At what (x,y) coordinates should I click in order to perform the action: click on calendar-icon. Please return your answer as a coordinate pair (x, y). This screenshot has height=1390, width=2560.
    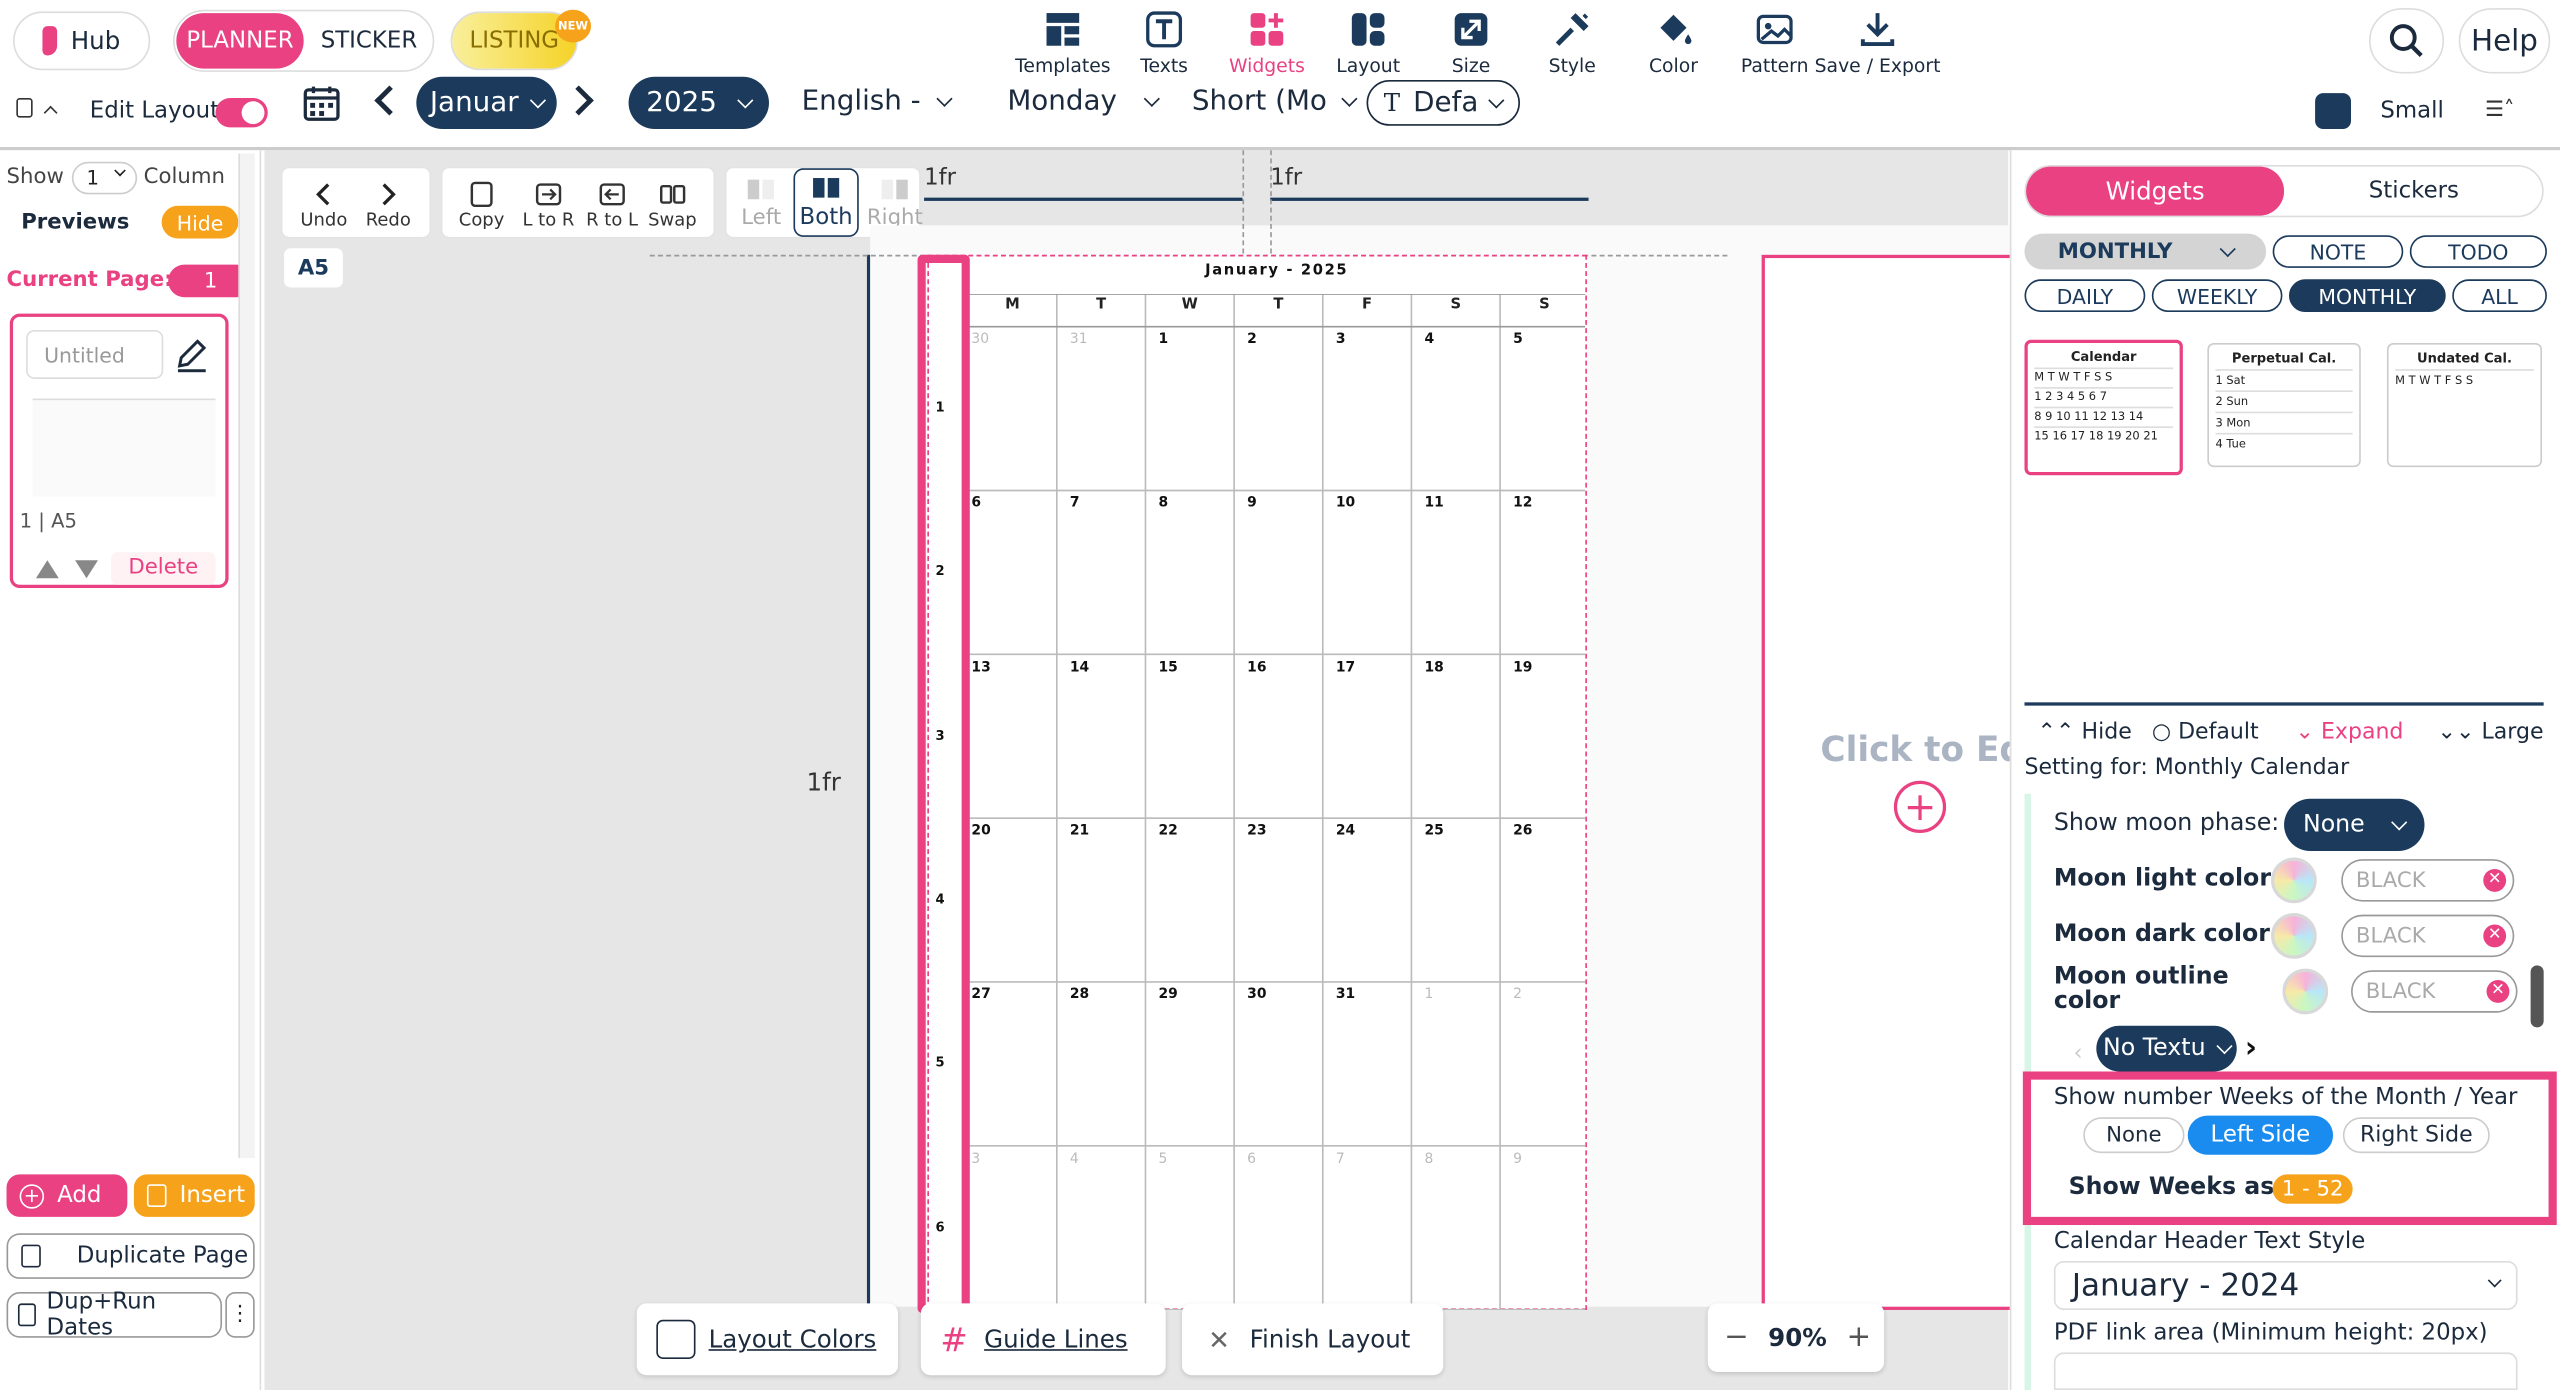
    Looking at the image, I should click on (321, 102).